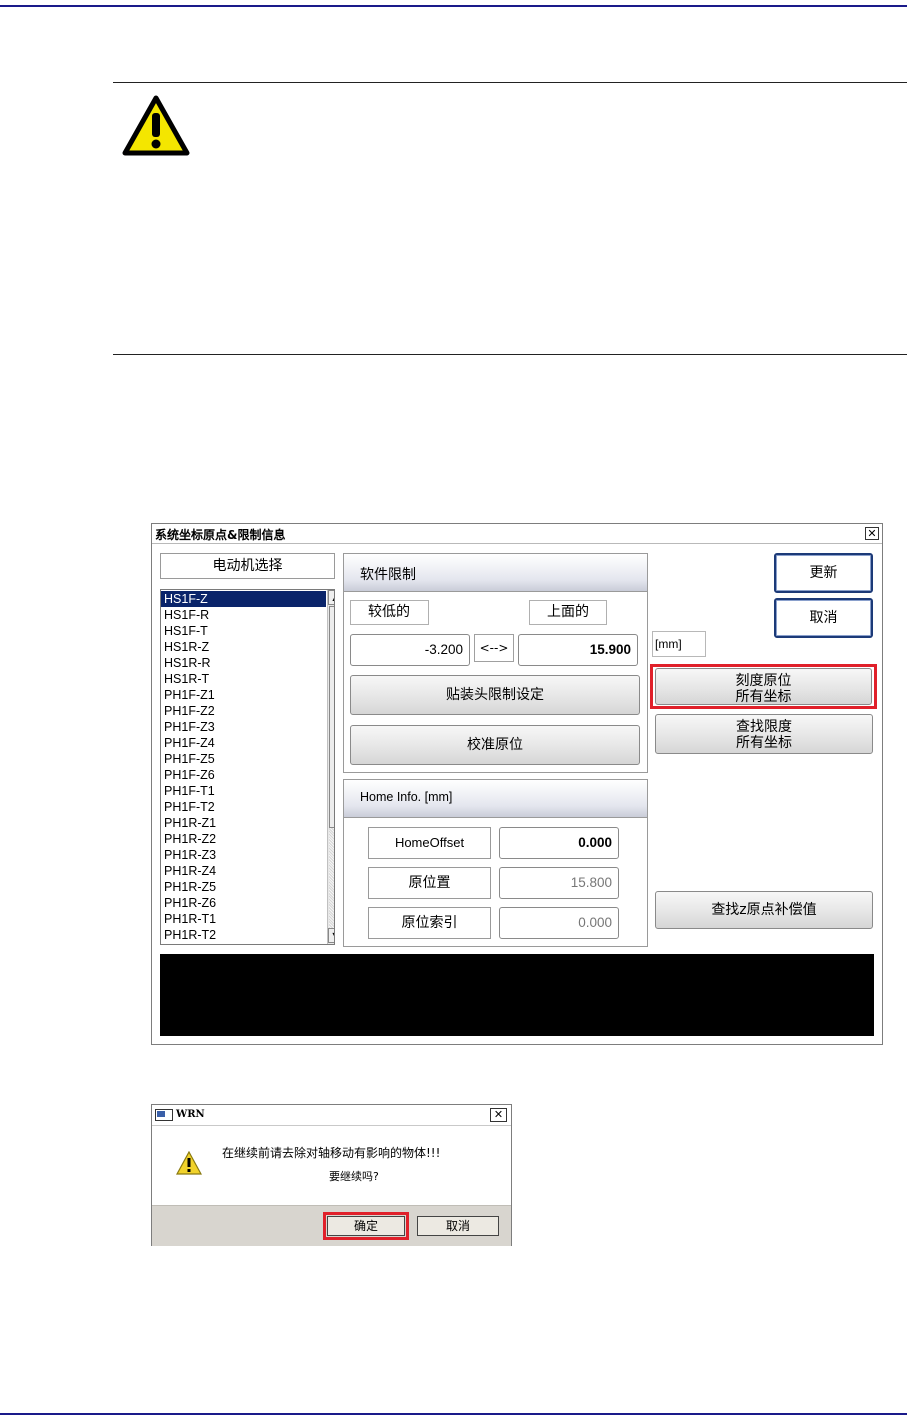 The image size is (907, 1424). I want to click on motor-list-item: PH1R-Z4, so click(243, 871).